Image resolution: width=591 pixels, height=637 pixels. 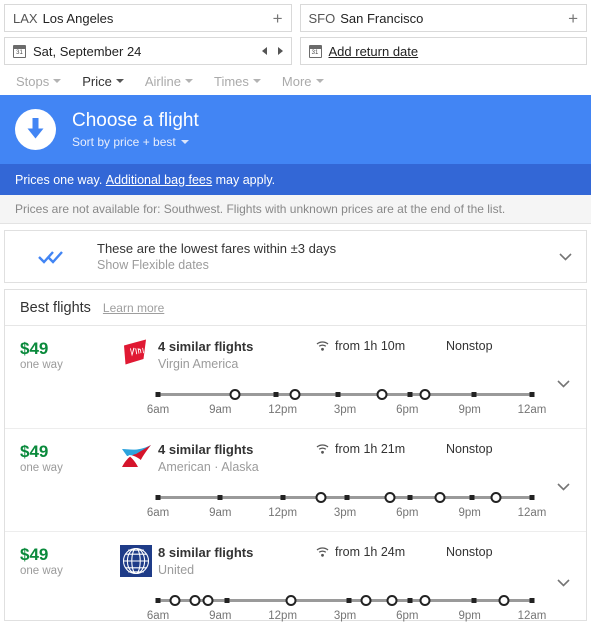 What do you see at coordinates (208, 467) in the screenshot?
I see `flight-carriers: American · Alaska` at bounding box center [208, 467].